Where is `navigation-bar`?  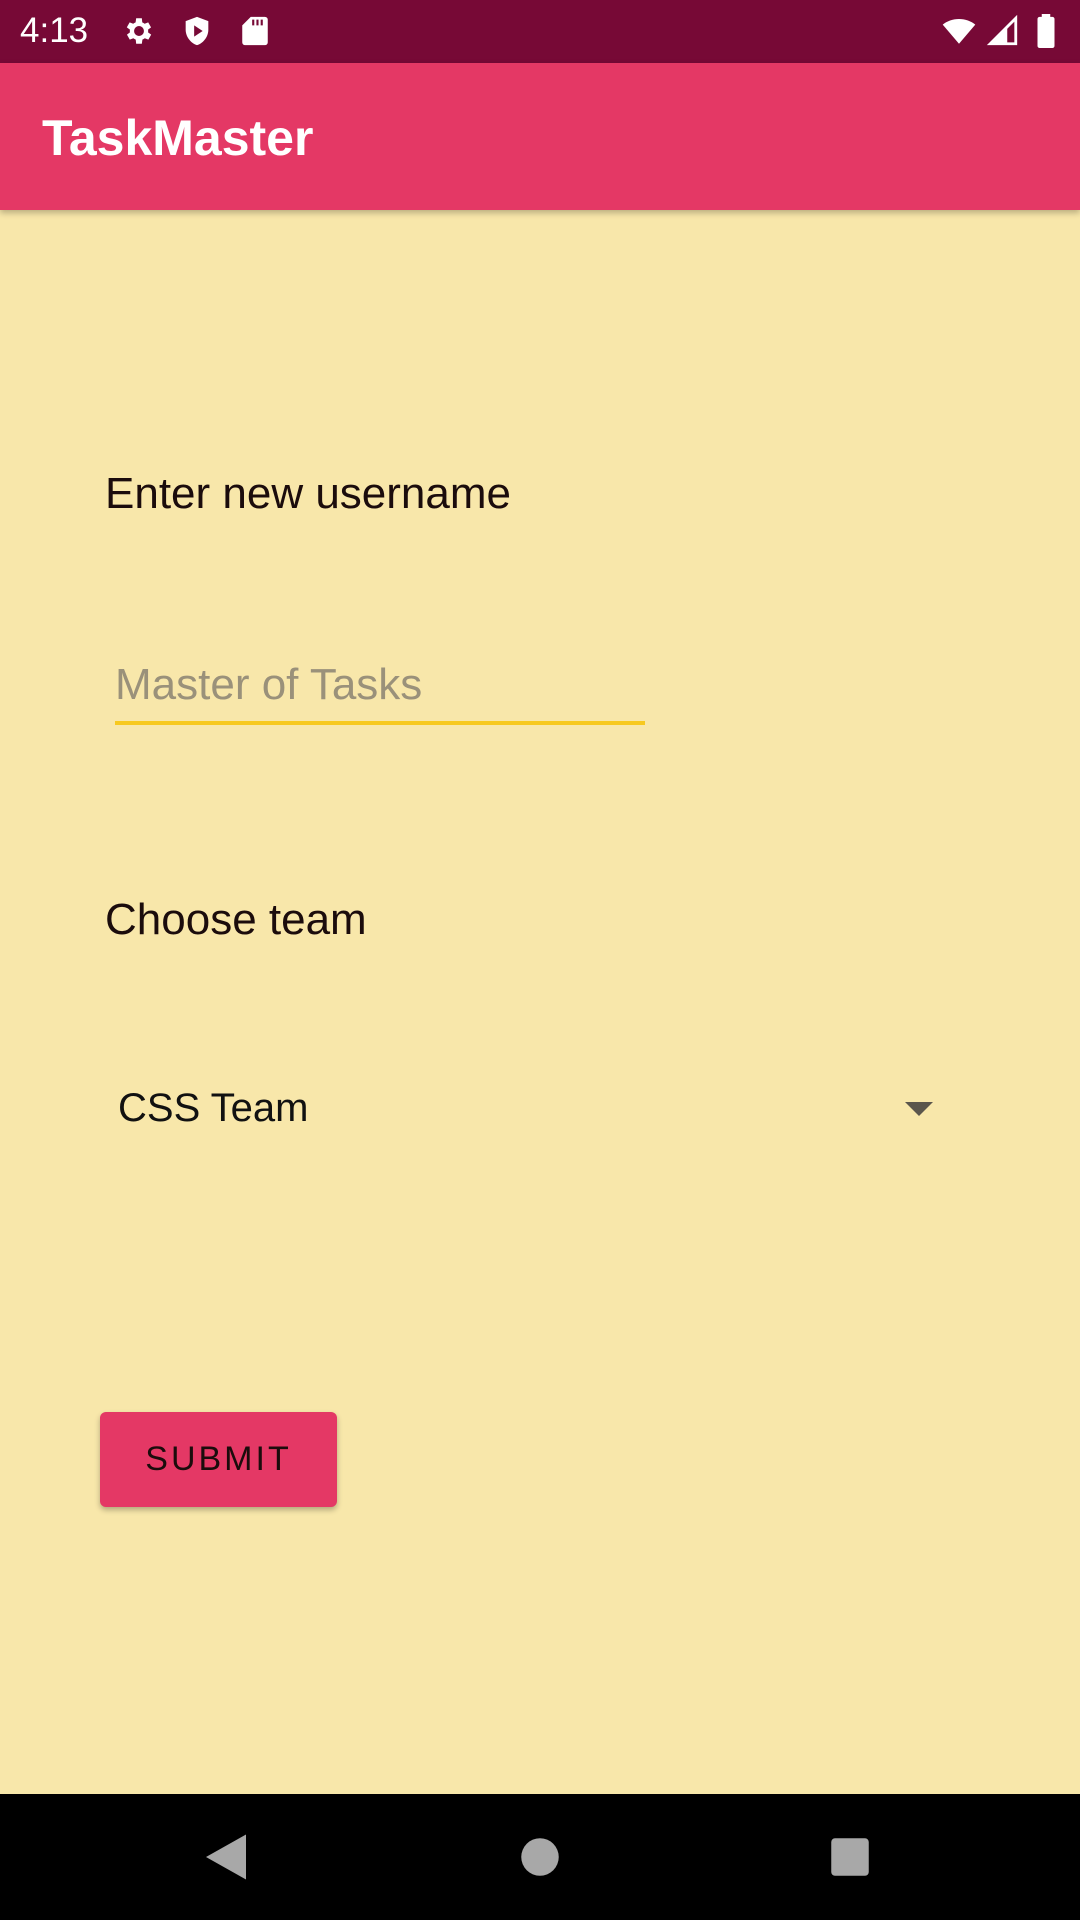
navigation-bar is located at coordinates (540, 1857).